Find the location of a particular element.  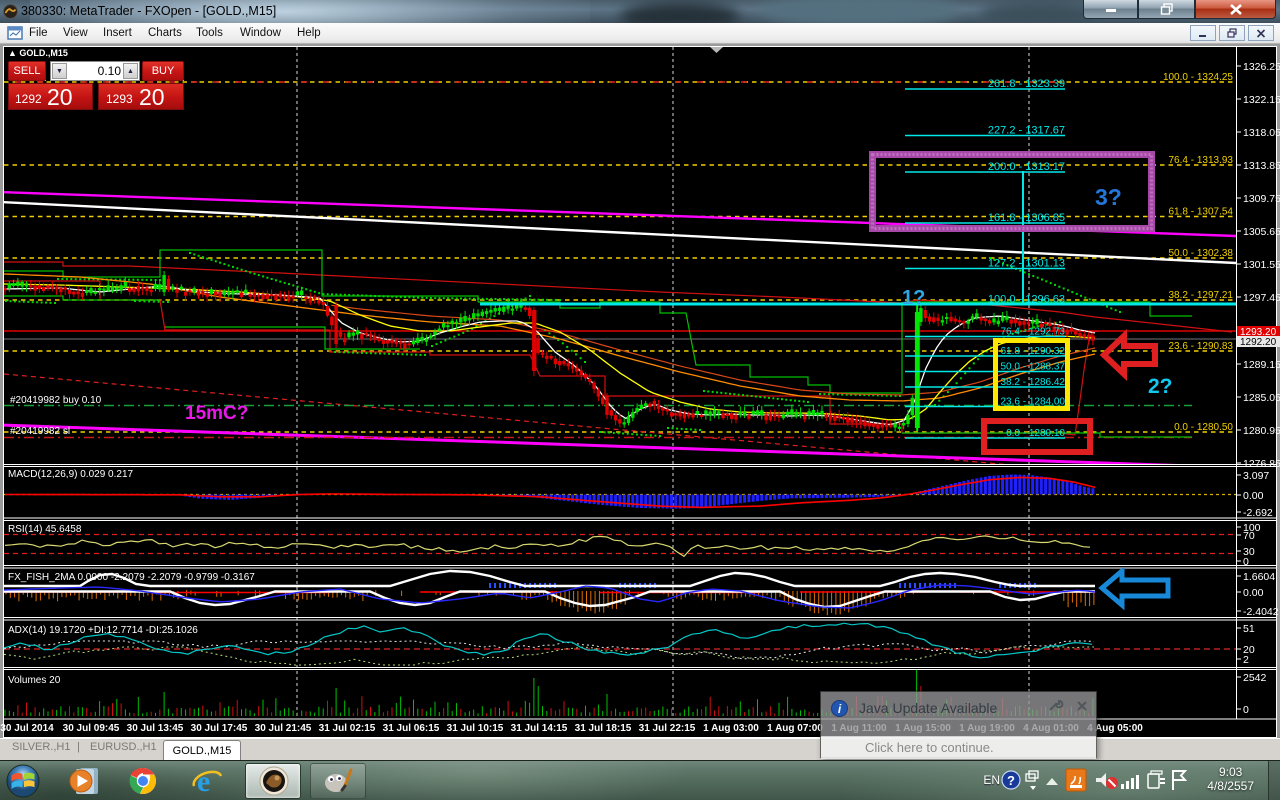

svg-text: 1285.05 is located at coordinates (1261, 398).